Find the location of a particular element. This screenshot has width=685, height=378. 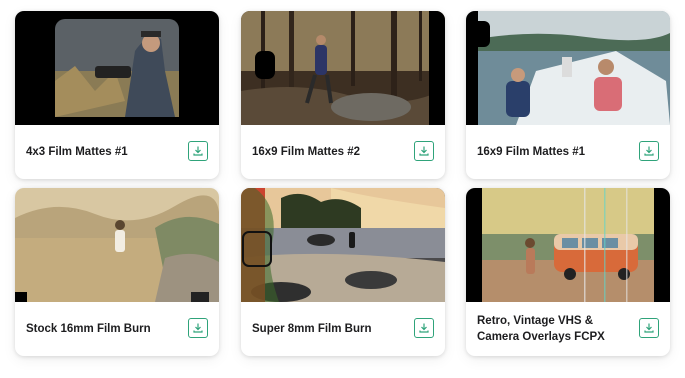

product-card-16x9-film-mattes-1: 16x9 Film Mattes #1 is located at coordinates (568, 95).